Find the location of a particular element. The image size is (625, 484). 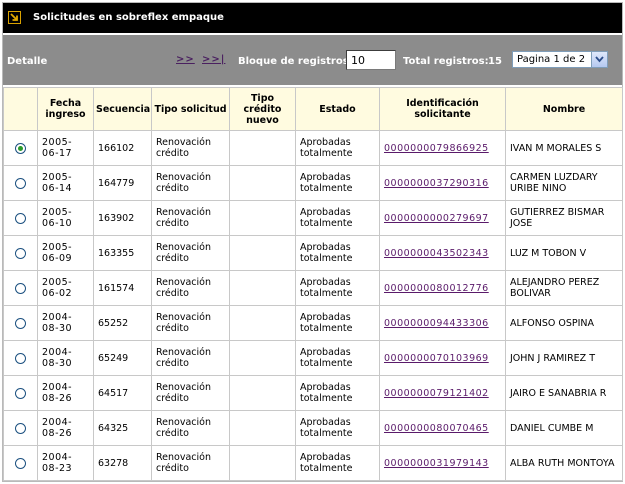

identificacion-link: 0000000070103969 is located at coordinates (436, 358).